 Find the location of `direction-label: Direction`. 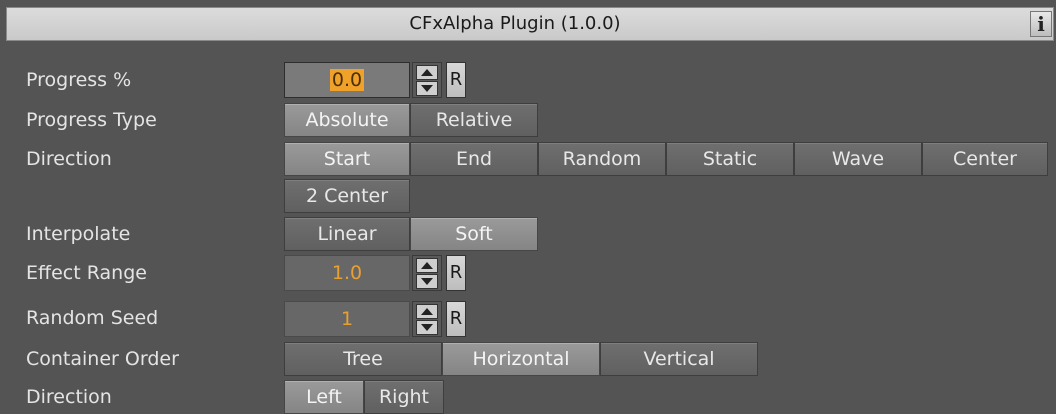

direction-label: Direction is located at coordinates (69, 159).